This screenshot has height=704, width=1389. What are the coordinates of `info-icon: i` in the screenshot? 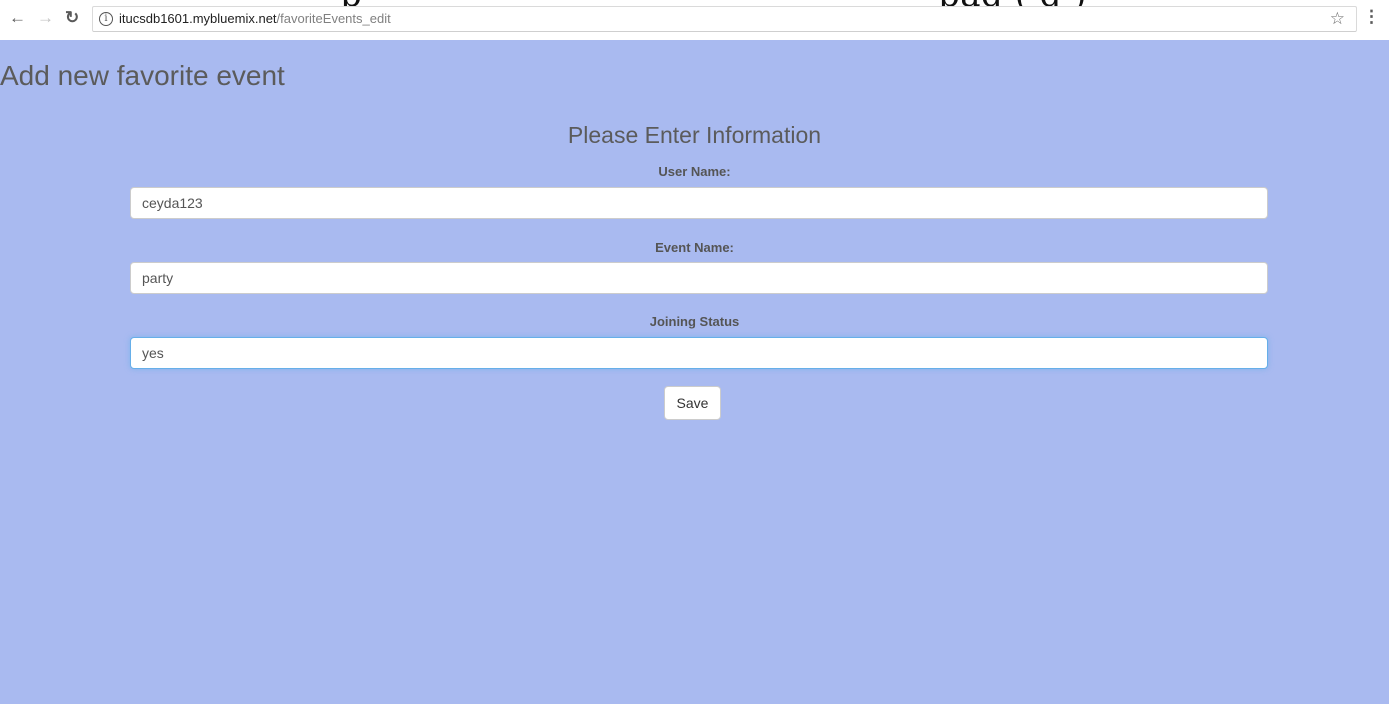 It's located at (106, 19).